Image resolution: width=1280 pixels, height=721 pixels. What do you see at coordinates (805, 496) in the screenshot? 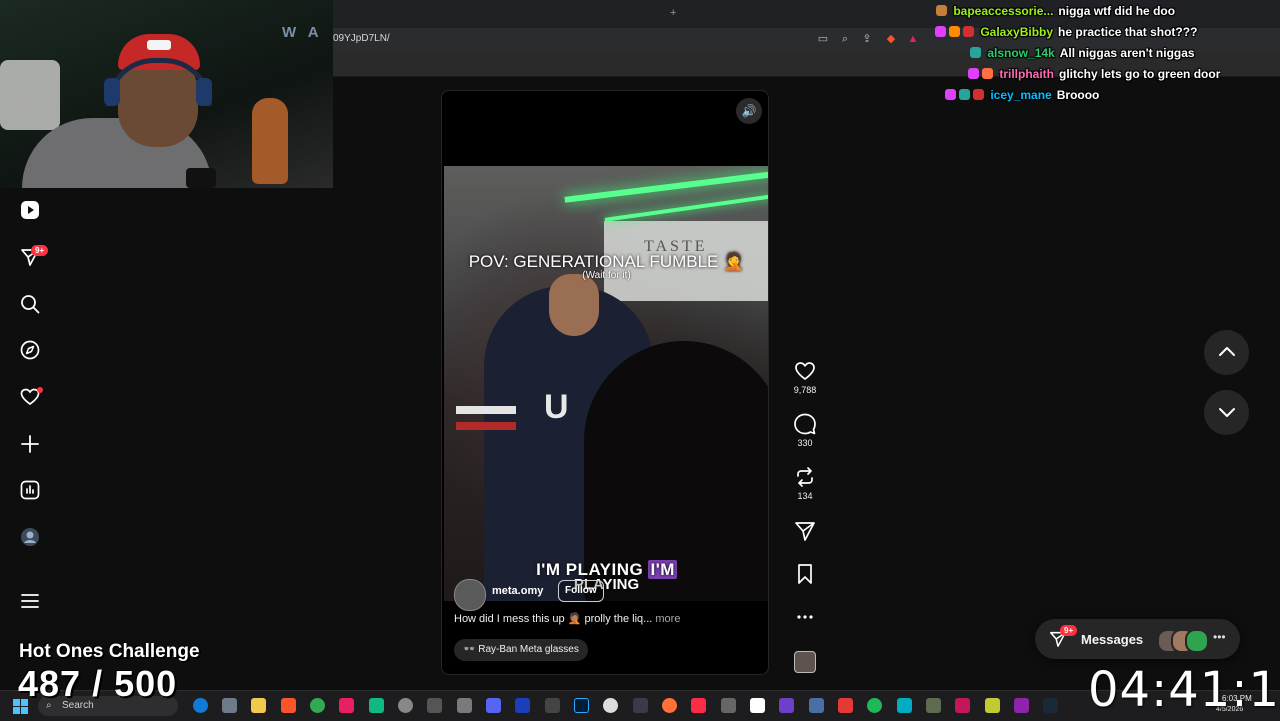
I see `repost-count: 134` at bounding box center [805, 496].